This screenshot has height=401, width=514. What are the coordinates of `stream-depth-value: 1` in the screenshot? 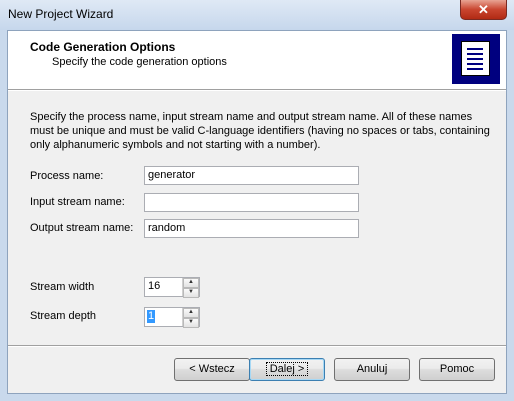 It's located at (151, 316).